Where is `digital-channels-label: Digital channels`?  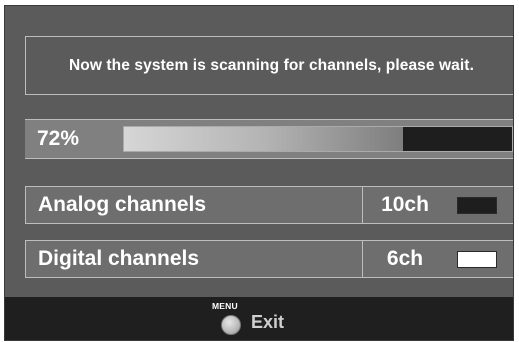
digital-channels-label: Digital channels is located at coordinates (119, 258).